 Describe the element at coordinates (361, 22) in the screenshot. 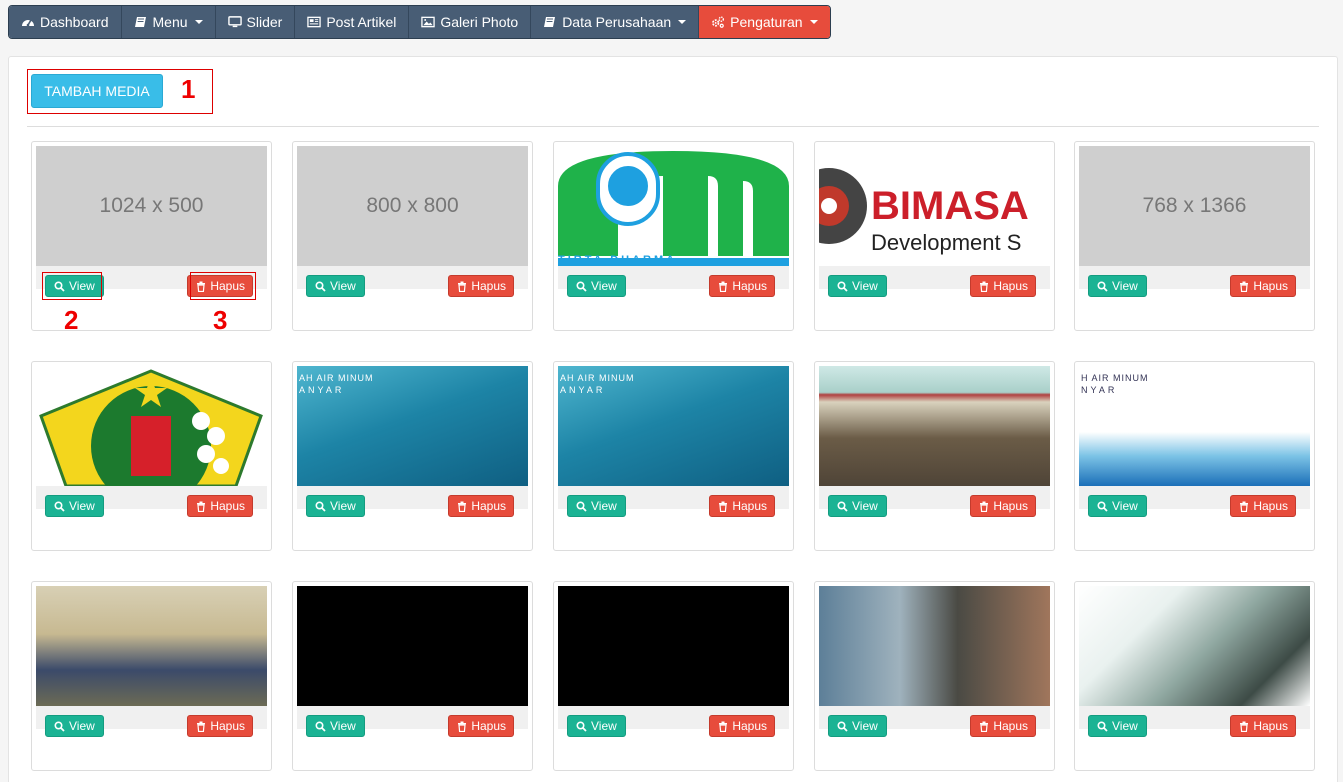

I see `nav-post-artikel-label: Post Artikel` at that location.